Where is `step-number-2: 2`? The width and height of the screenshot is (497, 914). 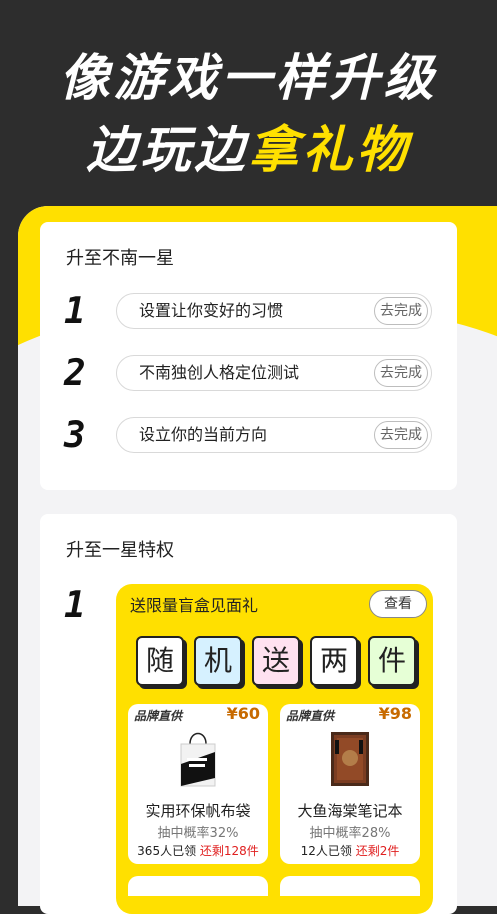 step-number-2: 2 is located at coordinates (75, 373).